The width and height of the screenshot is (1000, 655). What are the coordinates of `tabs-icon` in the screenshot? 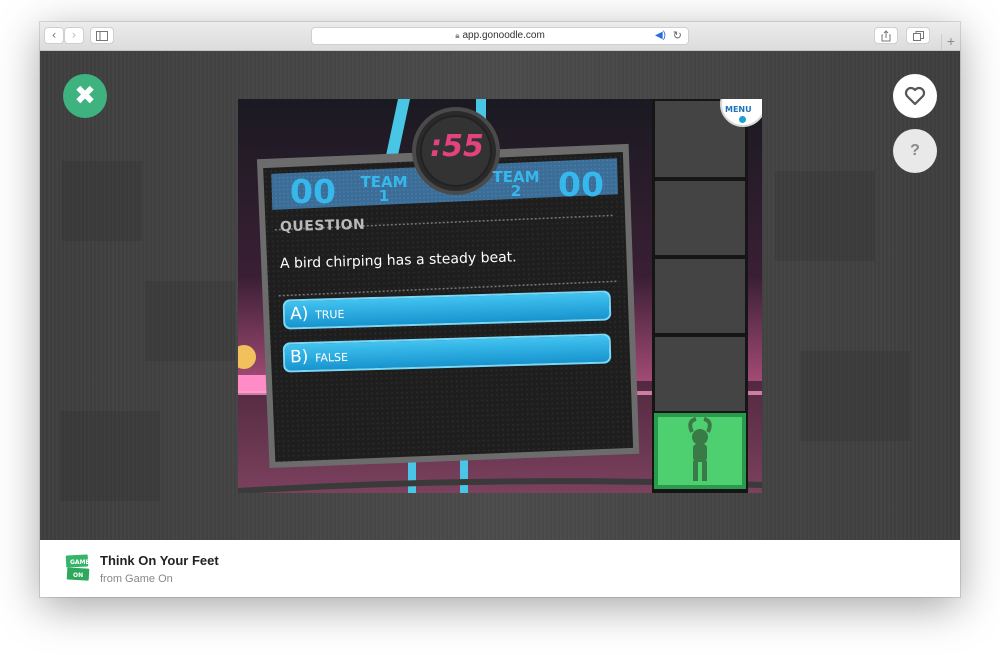 It's located at (918, 36).